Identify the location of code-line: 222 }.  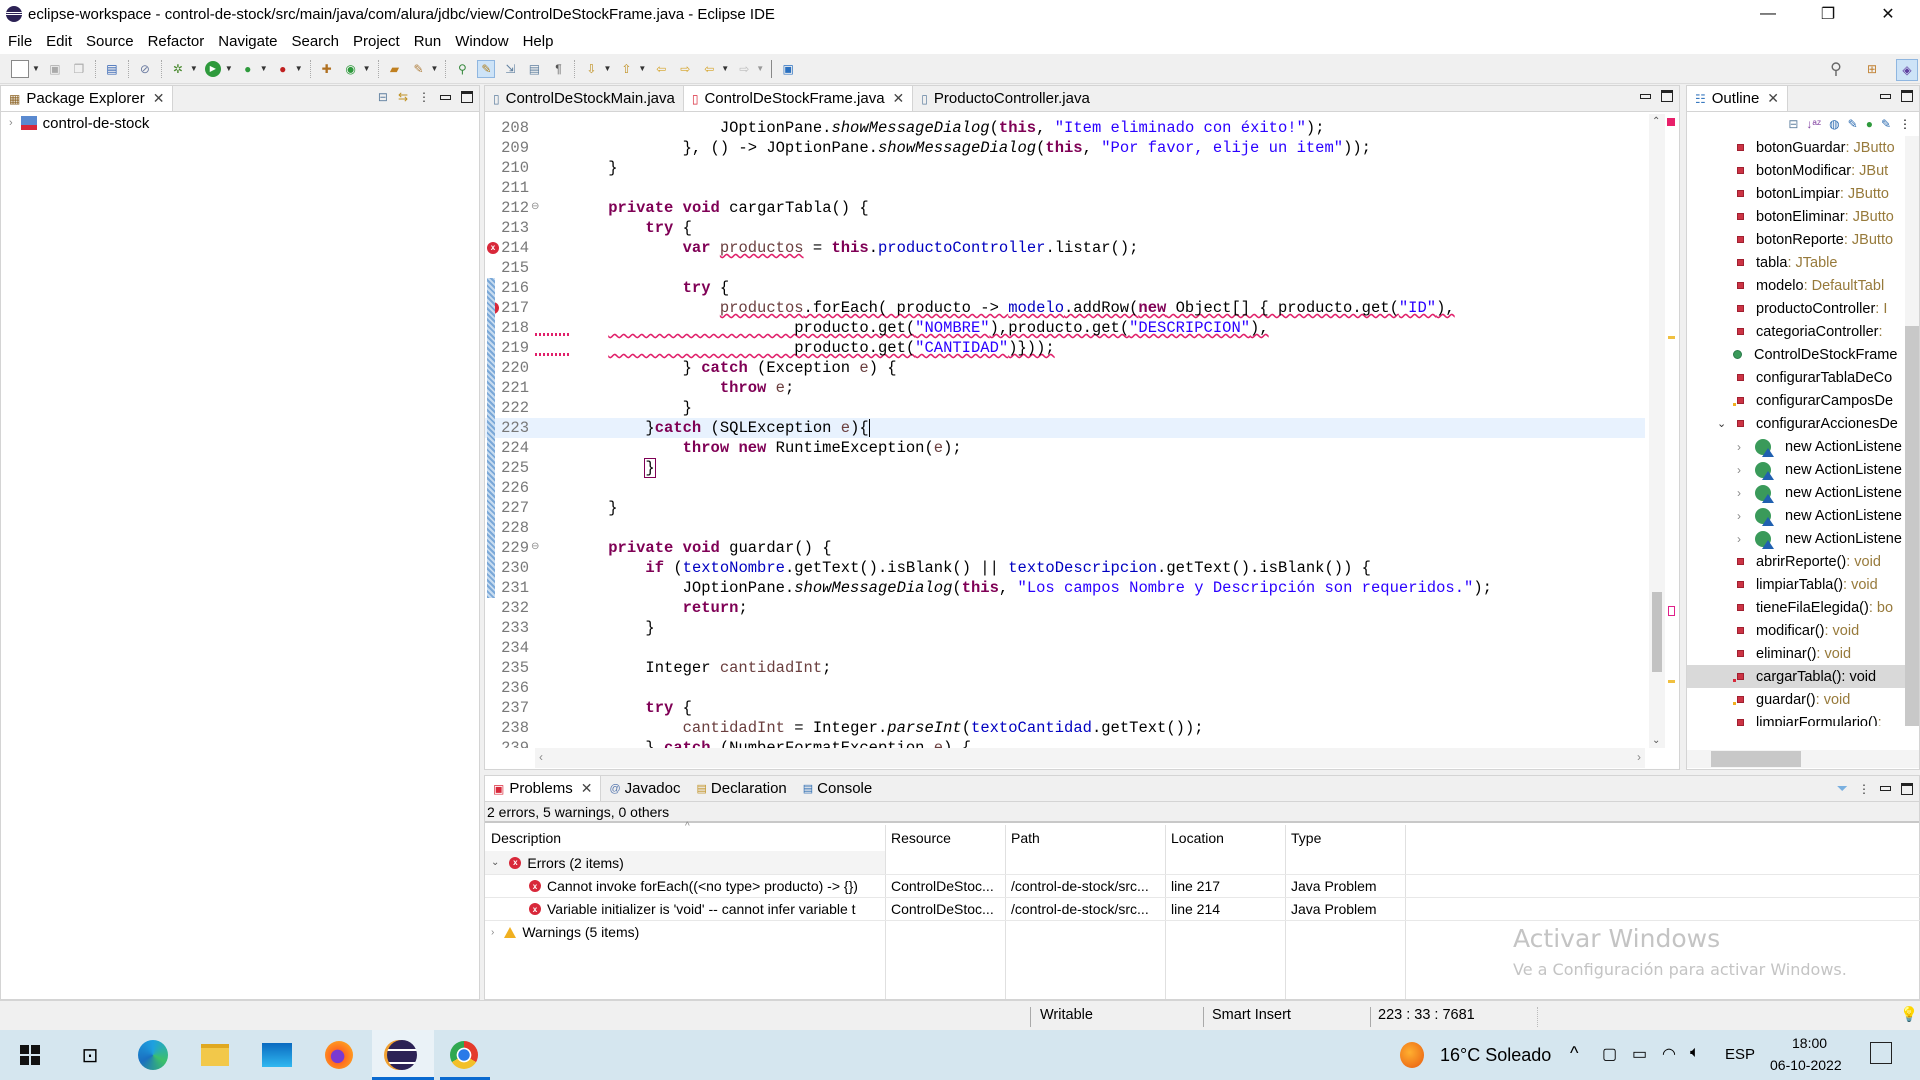
(1065, 408).